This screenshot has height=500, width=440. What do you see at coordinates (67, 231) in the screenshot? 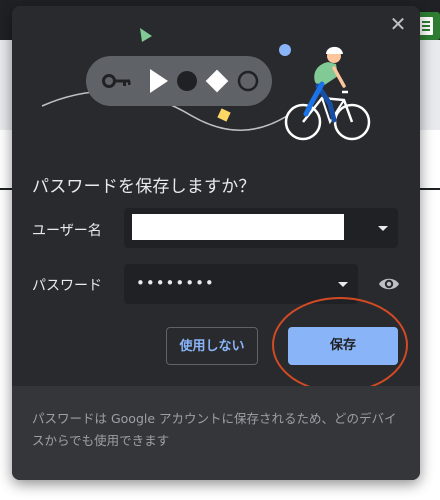
I see `username-label: ユーザー名` at bounding box center [67, 231].